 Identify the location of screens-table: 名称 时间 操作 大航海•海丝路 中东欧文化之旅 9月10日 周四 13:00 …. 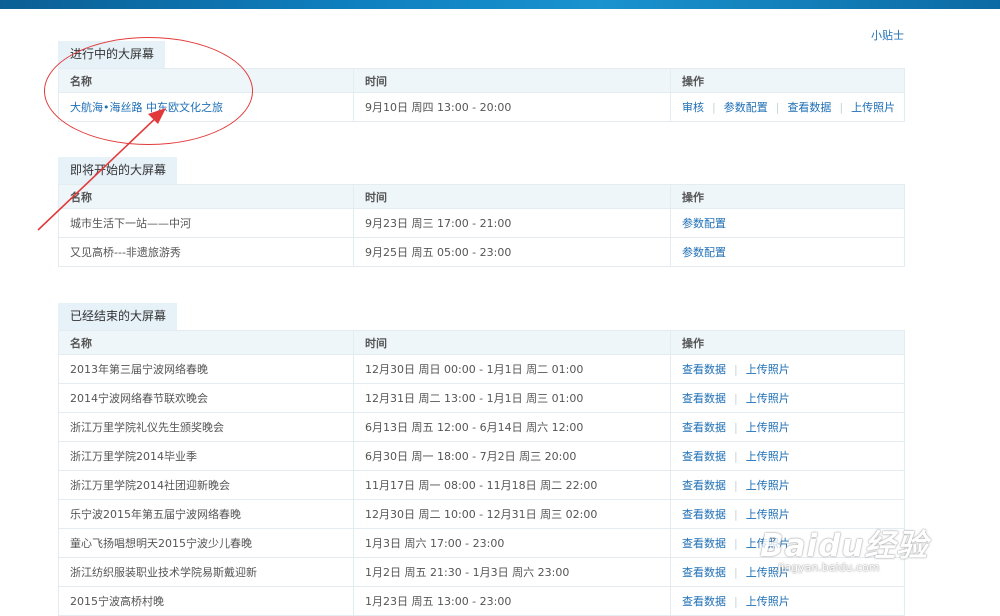
(481, 95).